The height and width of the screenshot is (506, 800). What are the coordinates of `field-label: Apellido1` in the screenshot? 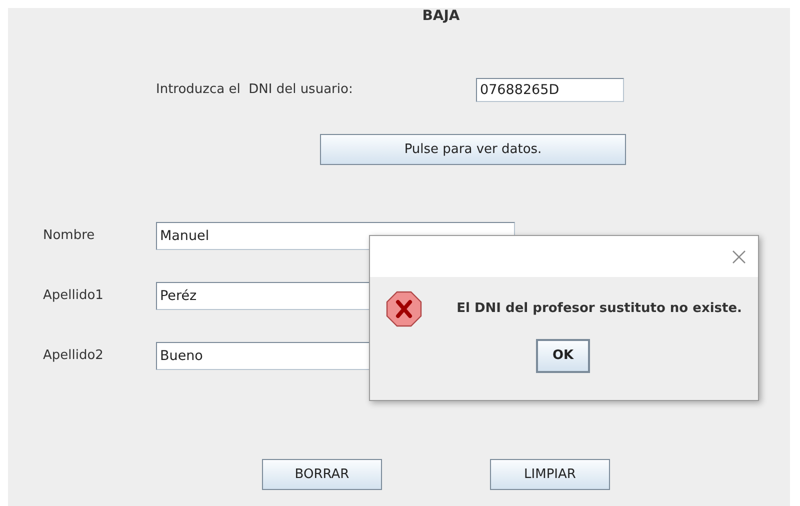 It's located at (73, 296).